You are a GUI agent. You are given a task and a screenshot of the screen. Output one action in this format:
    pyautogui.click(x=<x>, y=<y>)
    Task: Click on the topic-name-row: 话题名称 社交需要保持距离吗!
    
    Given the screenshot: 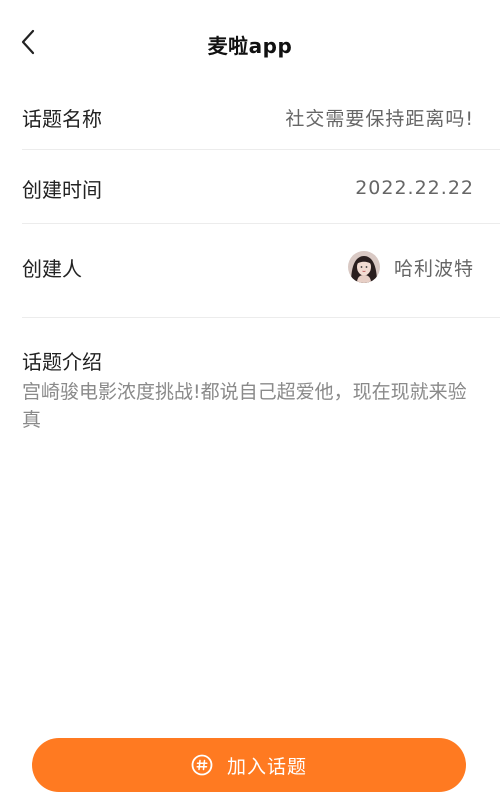 What is the action you would take?
    pyautogui.click(x=261, y=117)
    